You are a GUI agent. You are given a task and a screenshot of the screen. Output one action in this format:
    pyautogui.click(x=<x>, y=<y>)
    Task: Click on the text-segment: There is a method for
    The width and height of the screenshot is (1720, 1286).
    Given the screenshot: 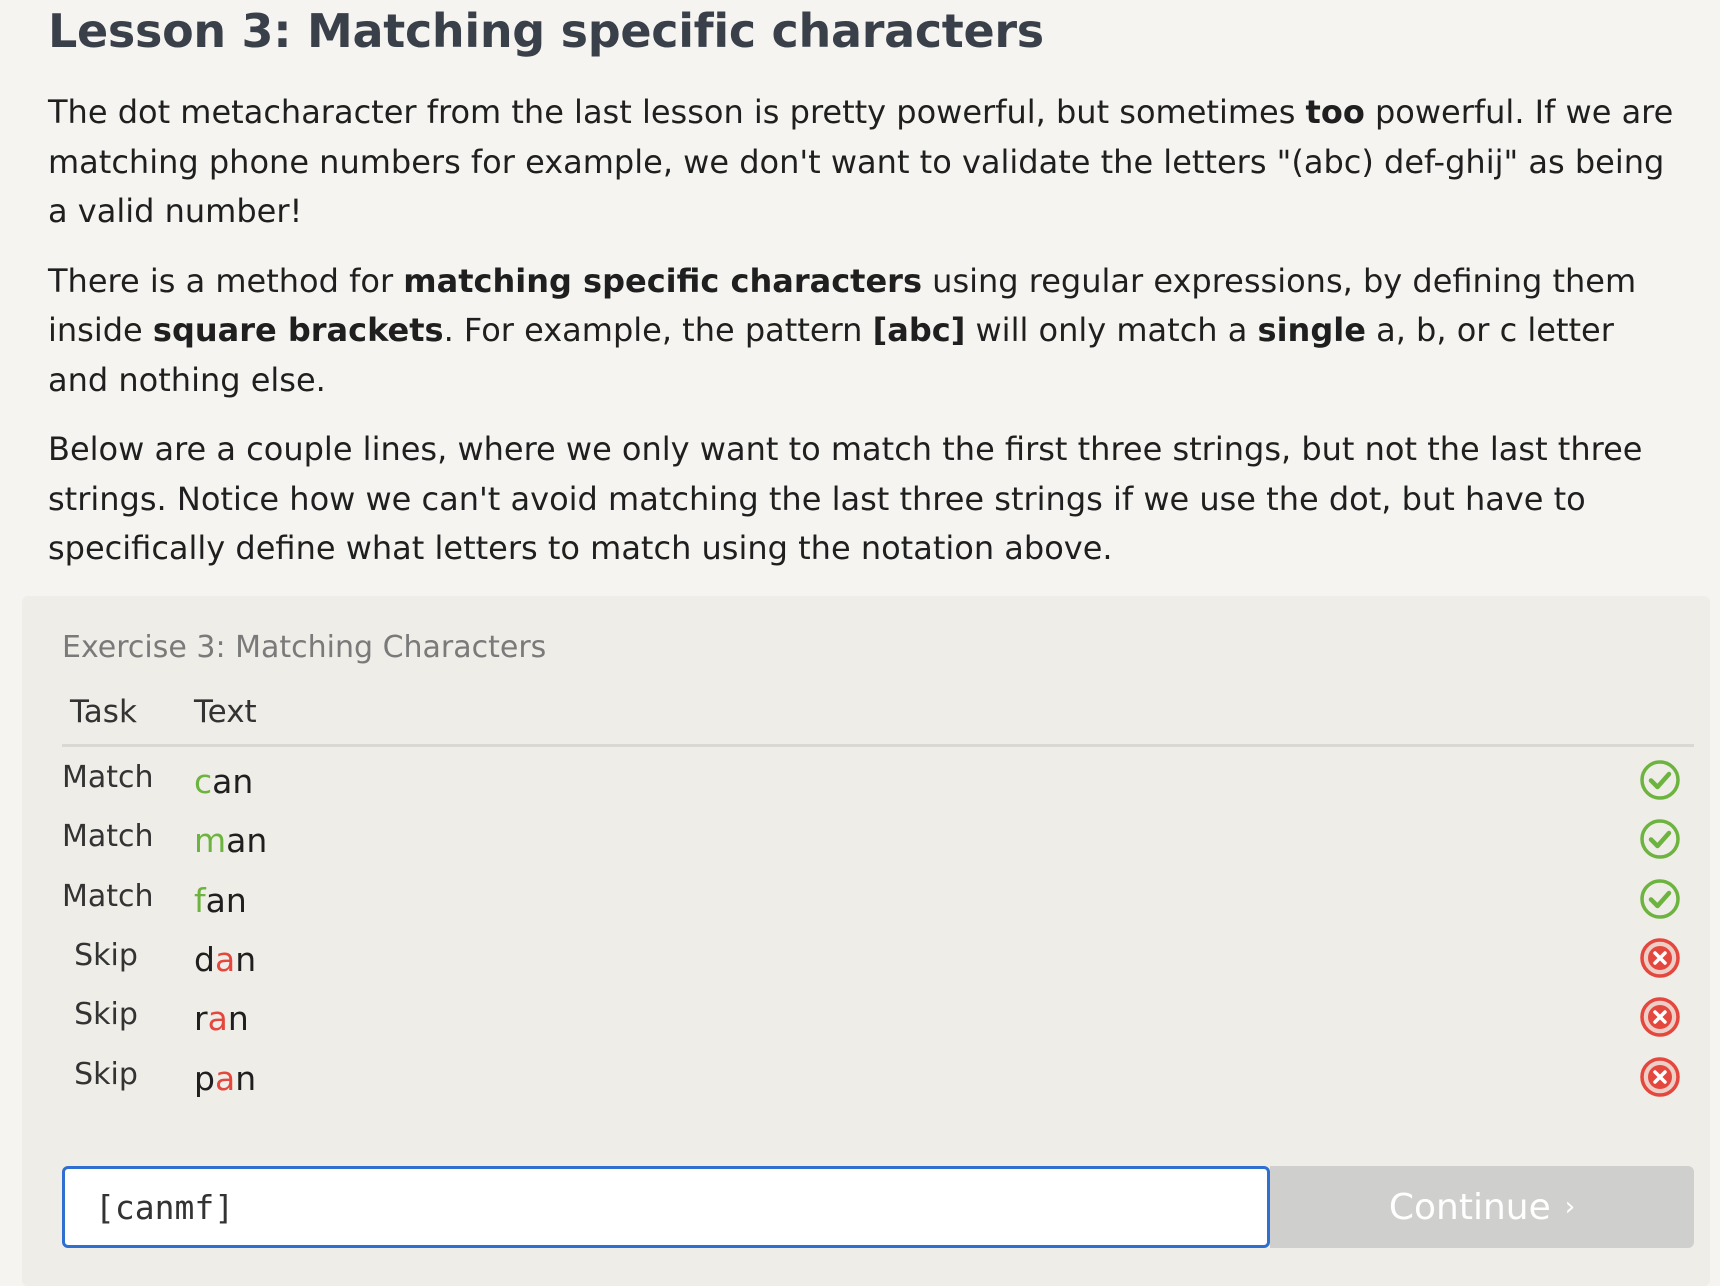 What is the action you would take?
    pyautogui.click(x=226, y=280)
    